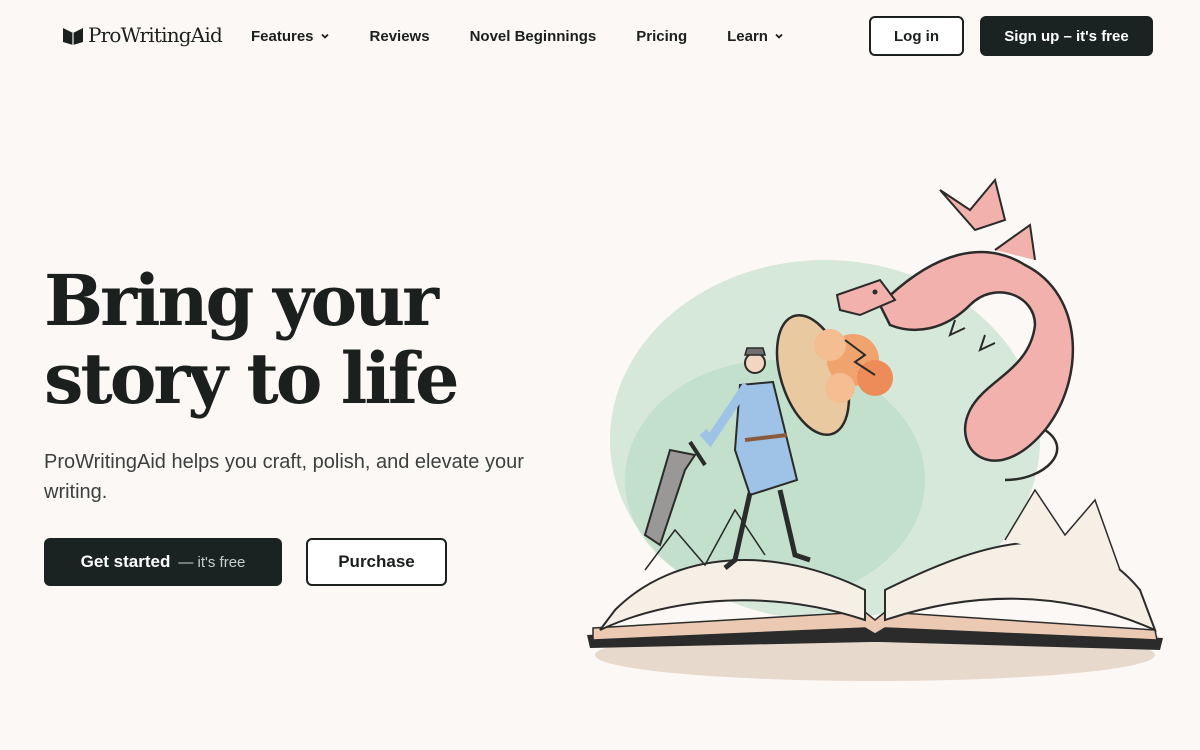  I want to click on nav-features: Features, so click(290, 36).